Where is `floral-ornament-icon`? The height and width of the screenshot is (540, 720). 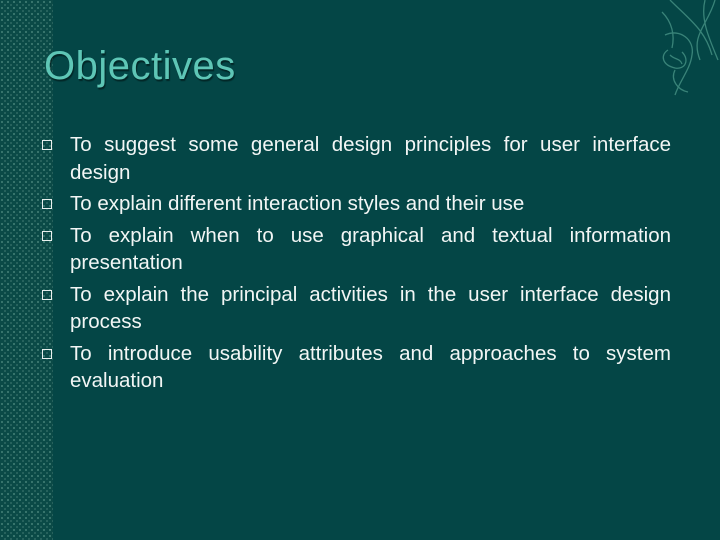
floral-ornament-icon is located at coordinates (690, 48).